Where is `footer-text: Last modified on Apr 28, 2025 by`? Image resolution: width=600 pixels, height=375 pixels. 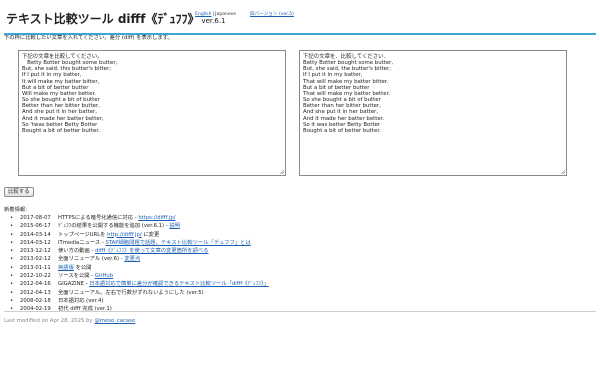
footer-text: Last modified on Apr 28, 2025 by is located at coordinates (48, 321).